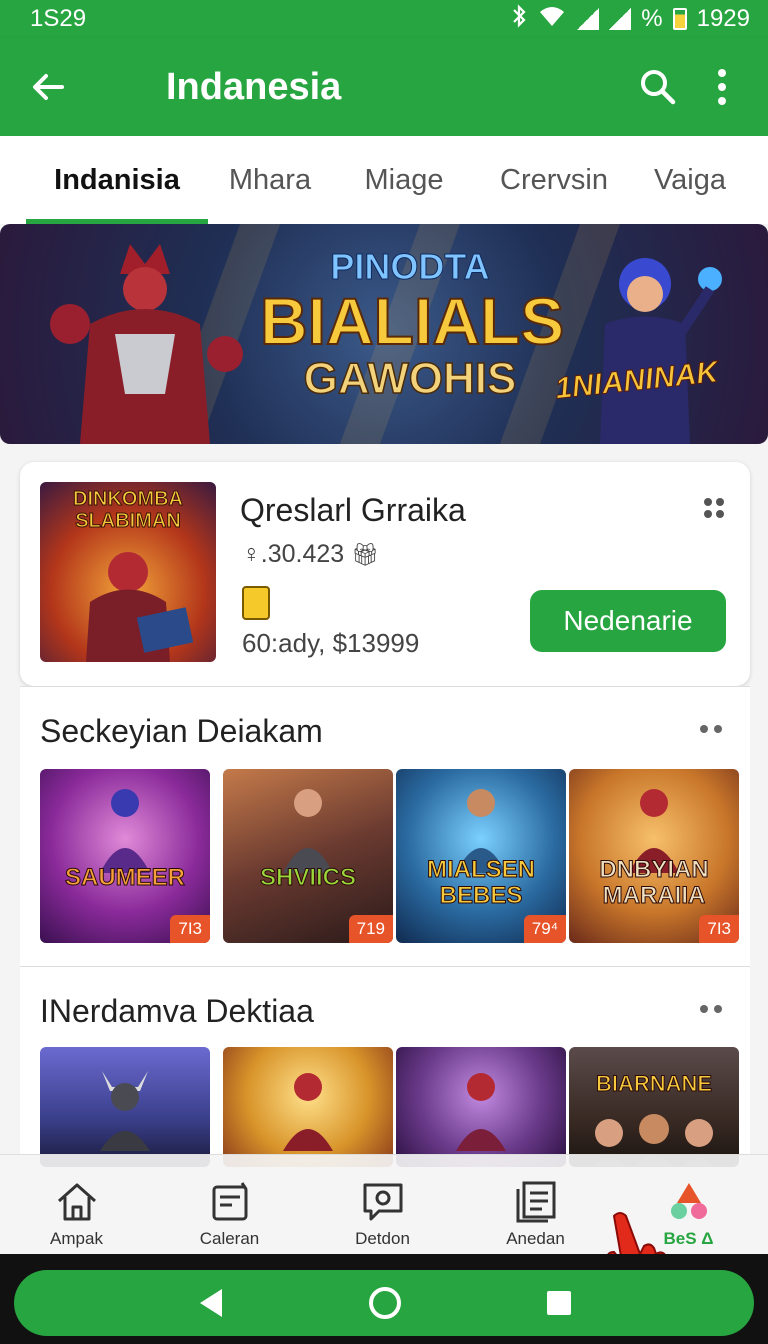  What do you see at coordinates (181, 731) in the screenshot?
I see `section-title: Seckeyian Deiakam` at bounding box center [181, 731].